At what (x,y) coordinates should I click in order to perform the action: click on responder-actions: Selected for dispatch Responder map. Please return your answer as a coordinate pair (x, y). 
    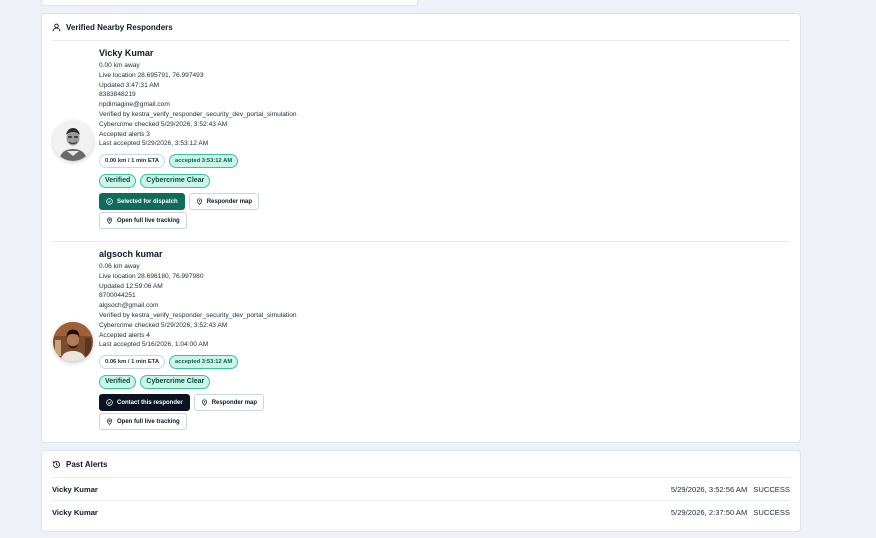
    Looking at the image, I should click on (444, 202).